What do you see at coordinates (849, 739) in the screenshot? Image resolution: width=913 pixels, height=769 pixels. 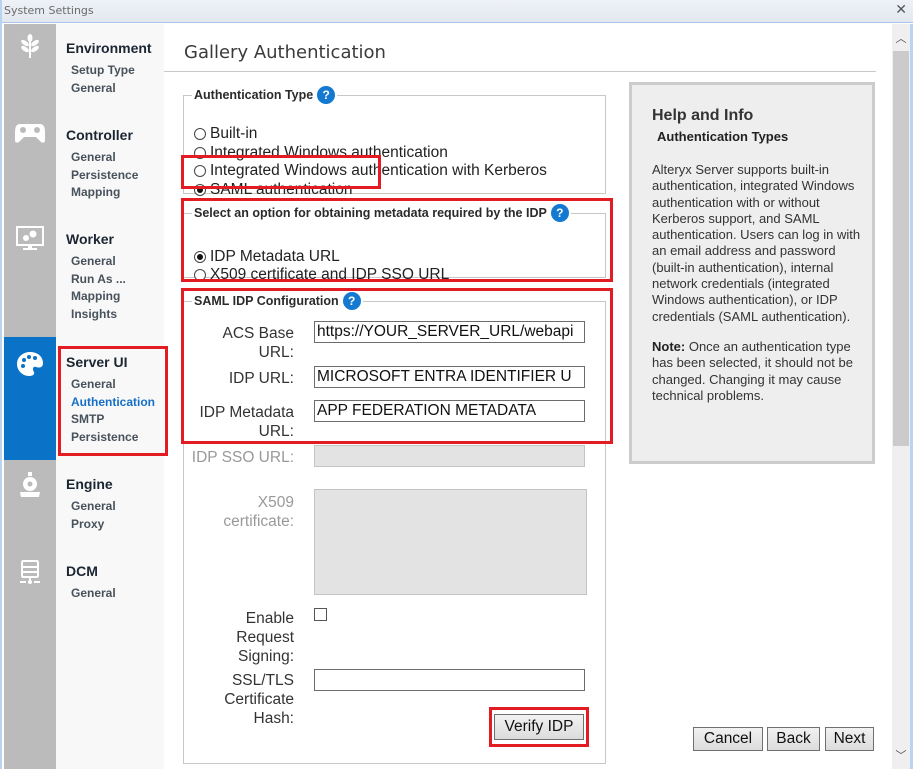 I see `next-button: Next` at bounding box center [849, 739].